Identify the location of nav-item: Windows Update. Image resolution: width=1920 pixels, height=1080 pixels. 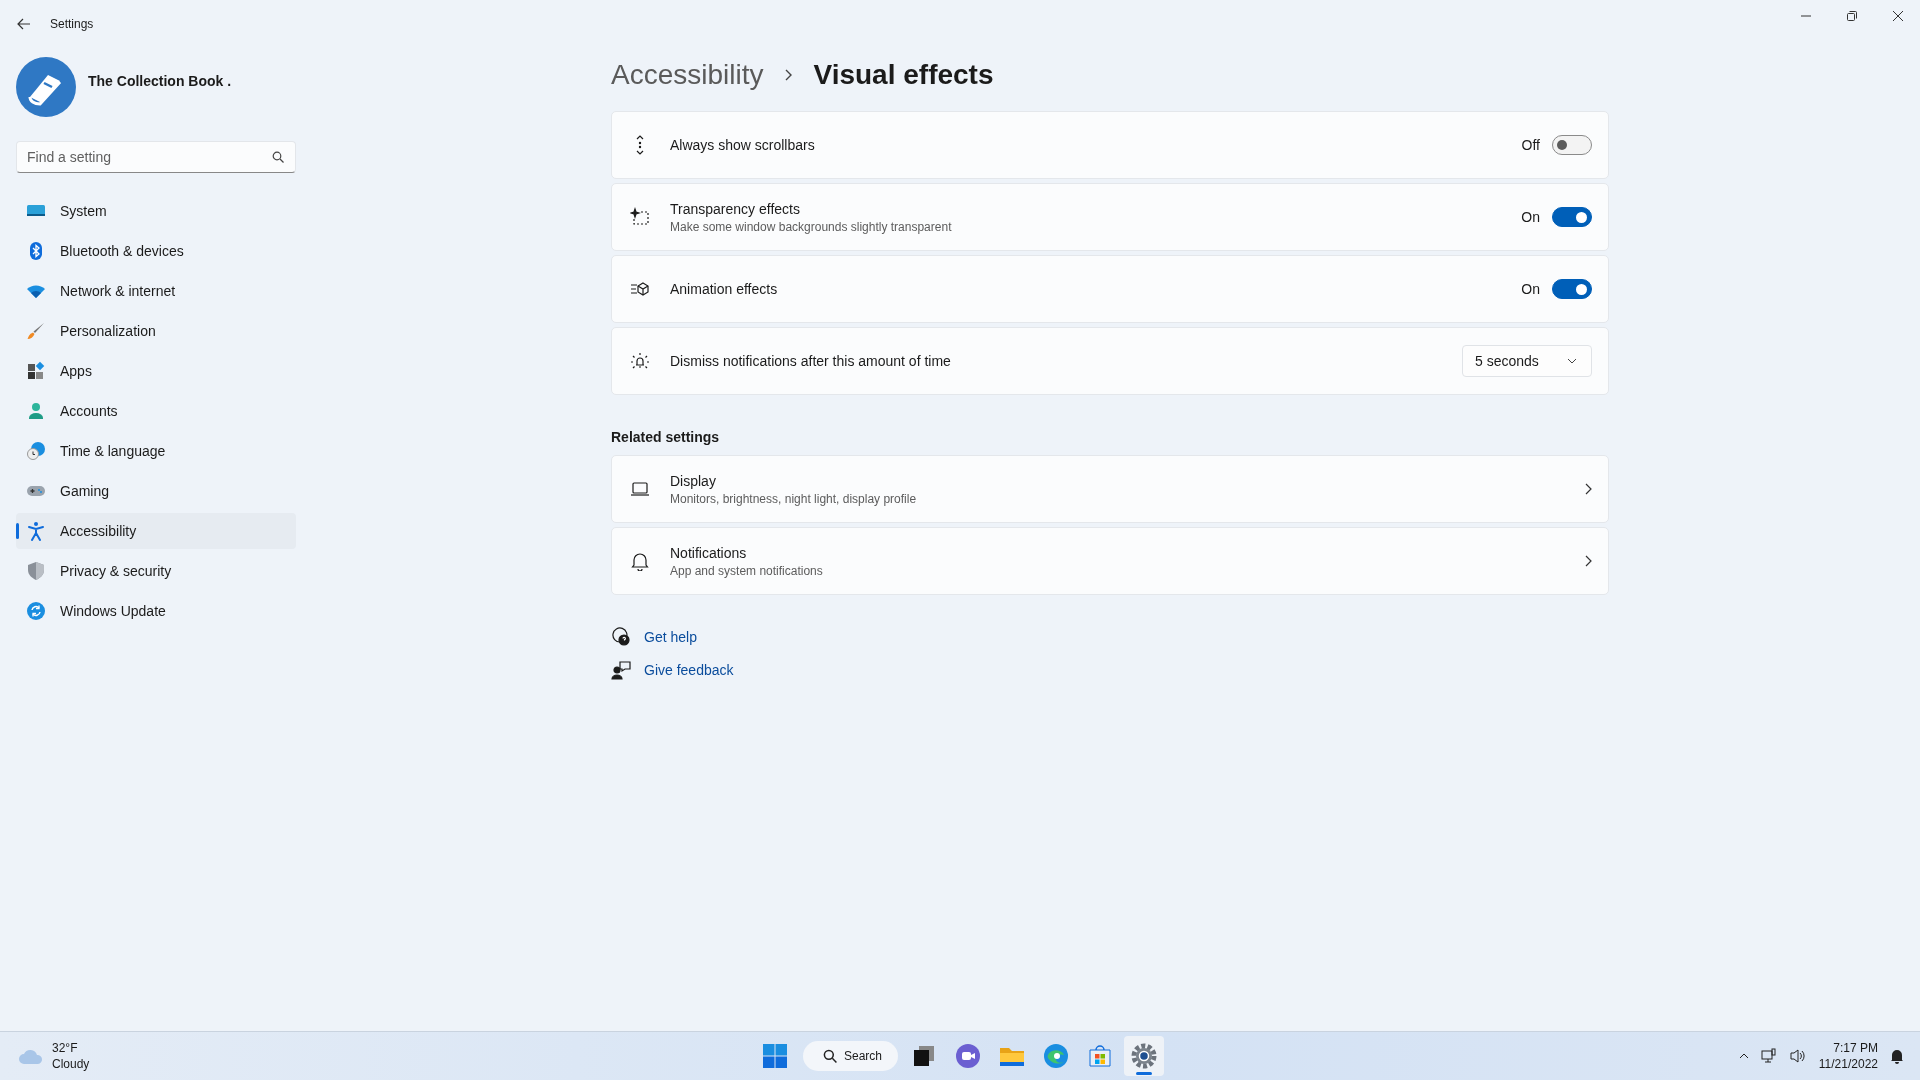
(156, 611).